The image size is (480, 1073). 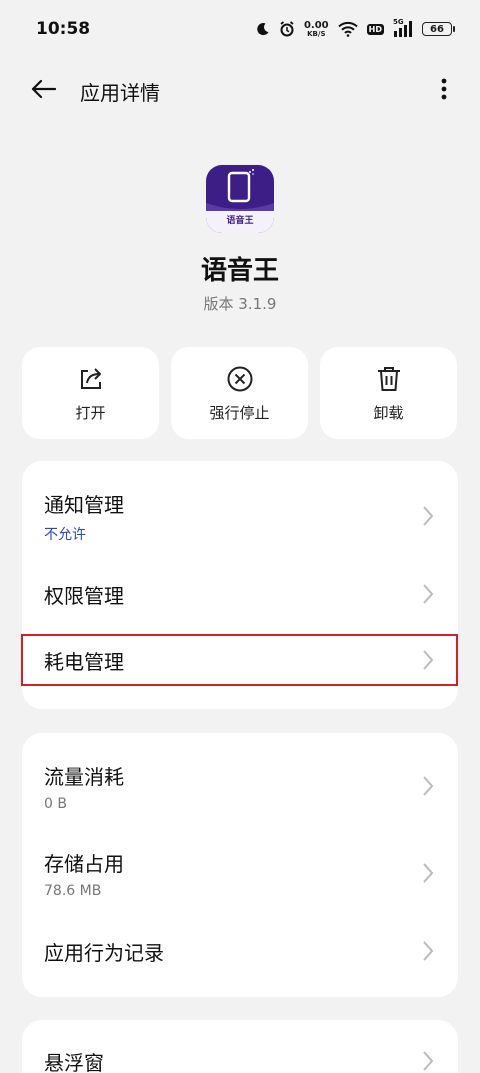 I want to click on app-bar: 应用详情, so click(x=240, y=91).